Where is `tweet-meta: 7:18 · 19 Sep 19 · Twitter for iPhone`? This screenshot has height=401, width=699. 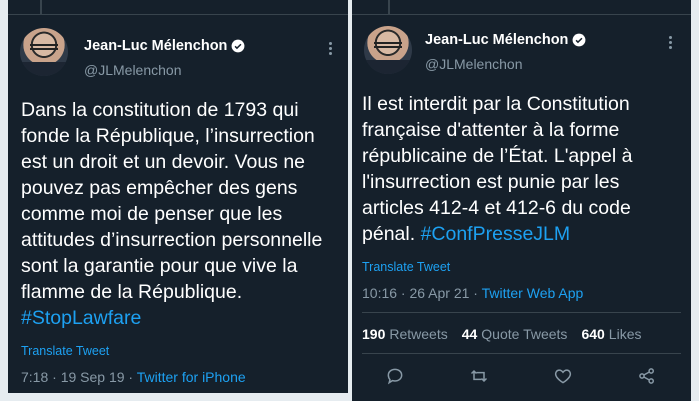
tweet-meta: 7:18 · 19 Sep 19 · Twitter for iPhone is located at coordinates (133, 377).